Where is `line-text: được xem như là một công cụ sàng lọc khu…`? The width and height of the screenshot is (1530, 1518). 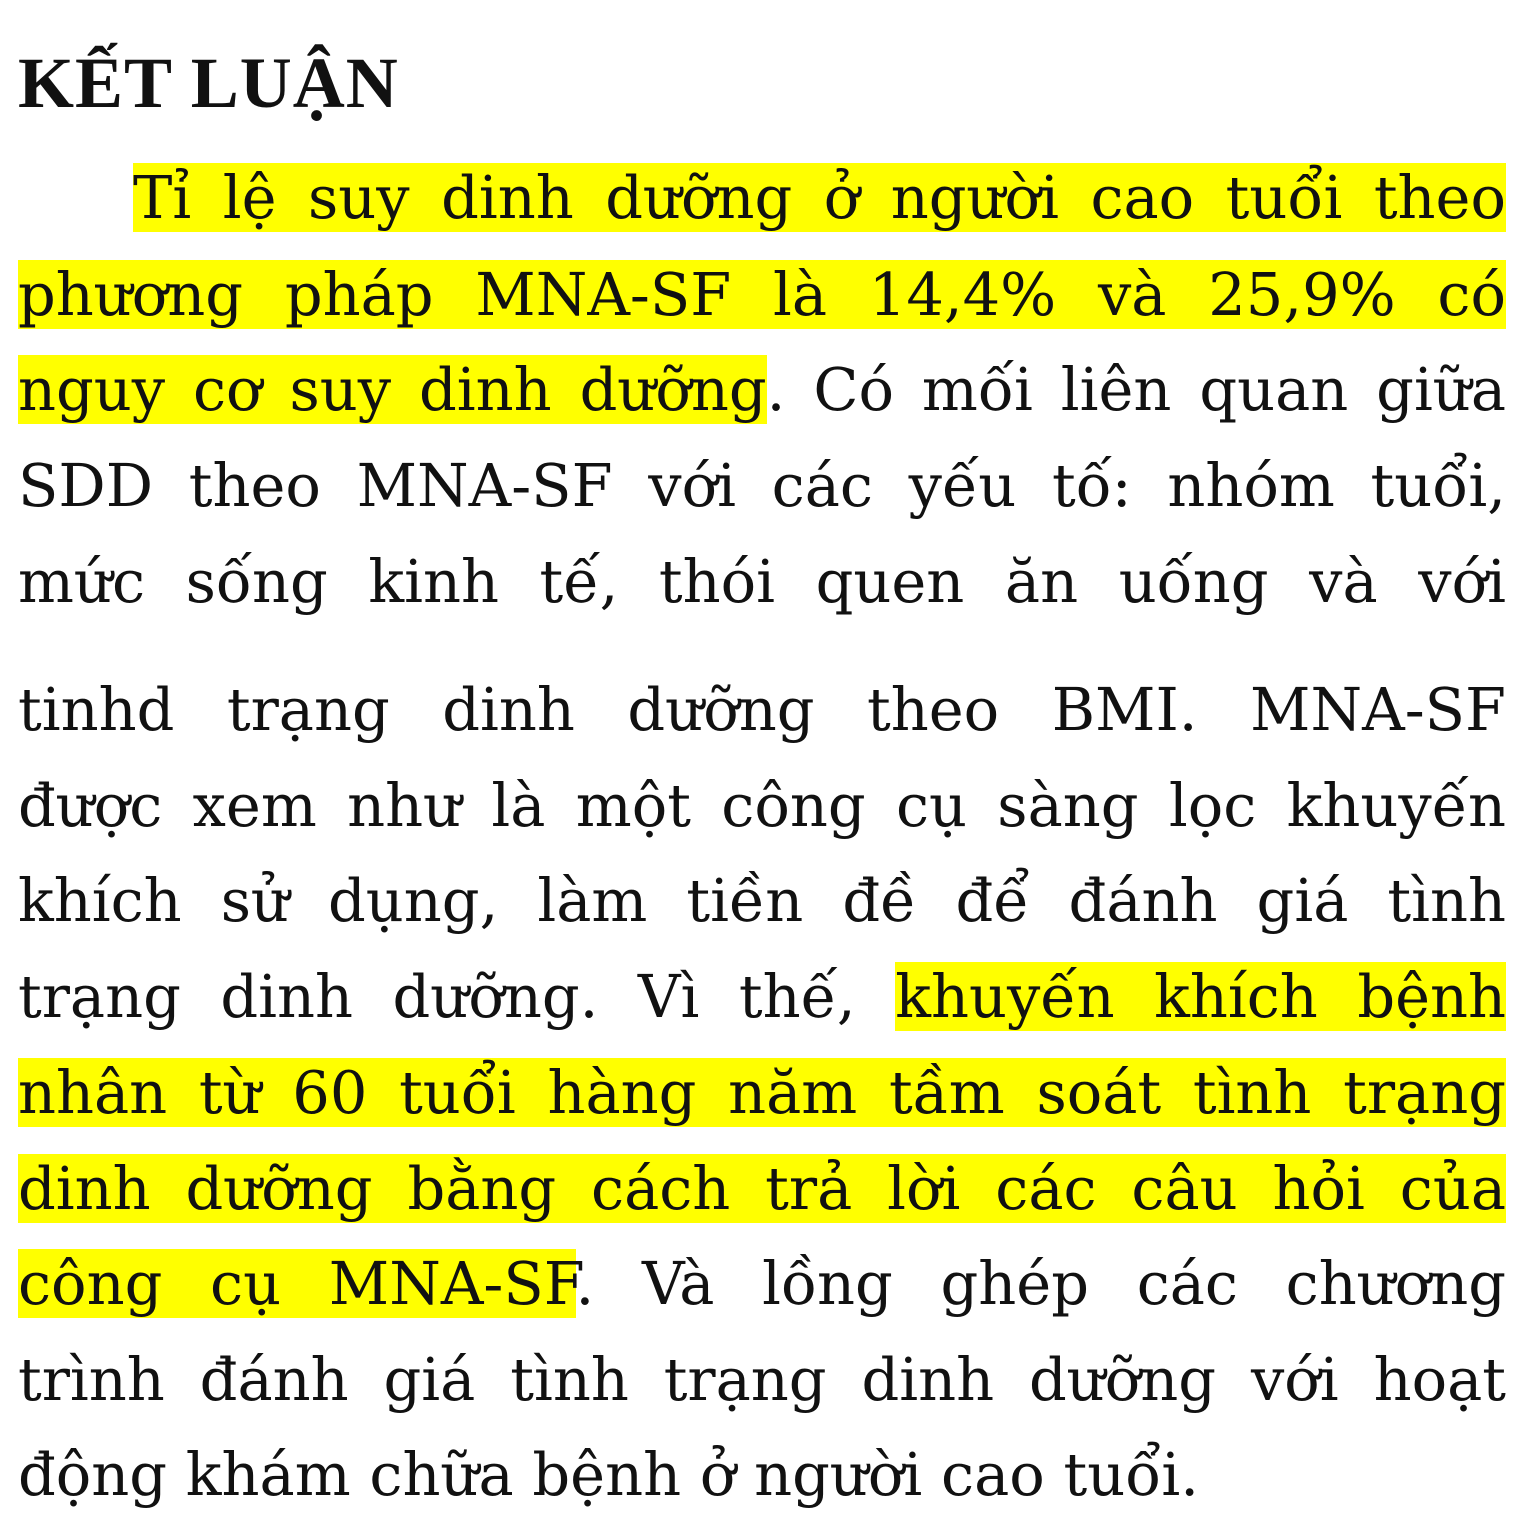 line-text: được xem như là một công cụ sàng lọc khu… is located at coordinates (762, 805).